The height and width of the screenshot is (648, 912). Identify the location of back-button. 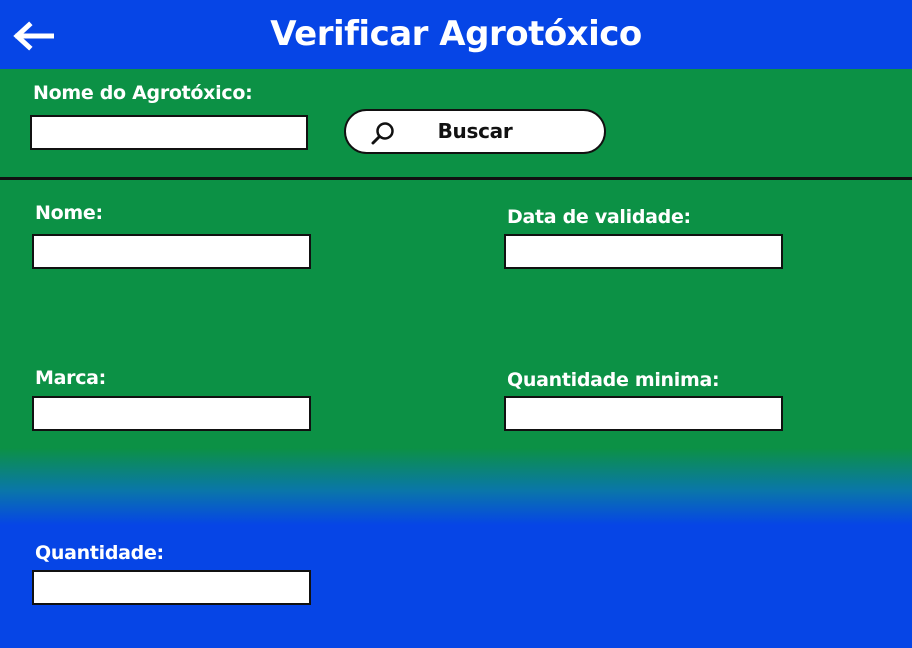
(33, 36).